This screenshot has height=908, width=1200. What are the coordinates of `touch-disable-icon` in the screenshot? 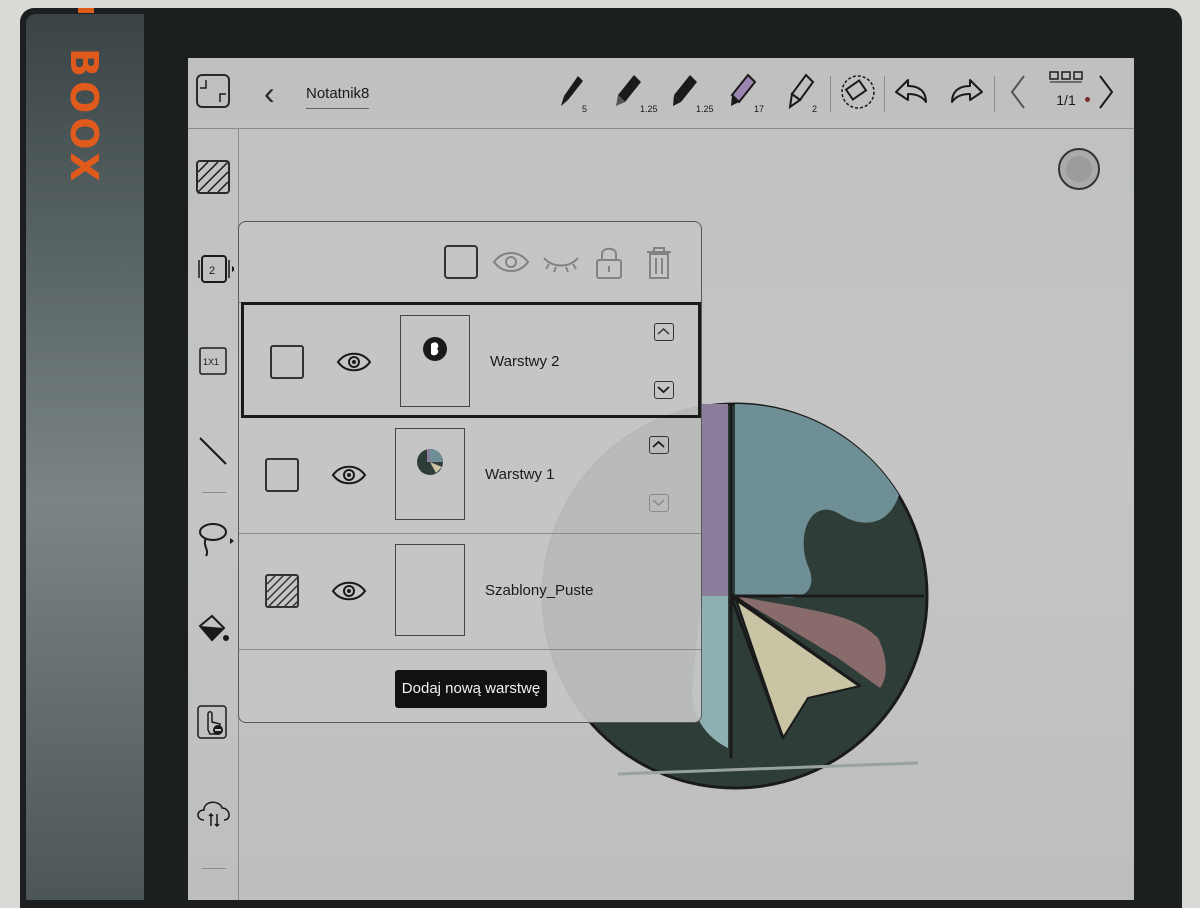 It's located at (212, 722).